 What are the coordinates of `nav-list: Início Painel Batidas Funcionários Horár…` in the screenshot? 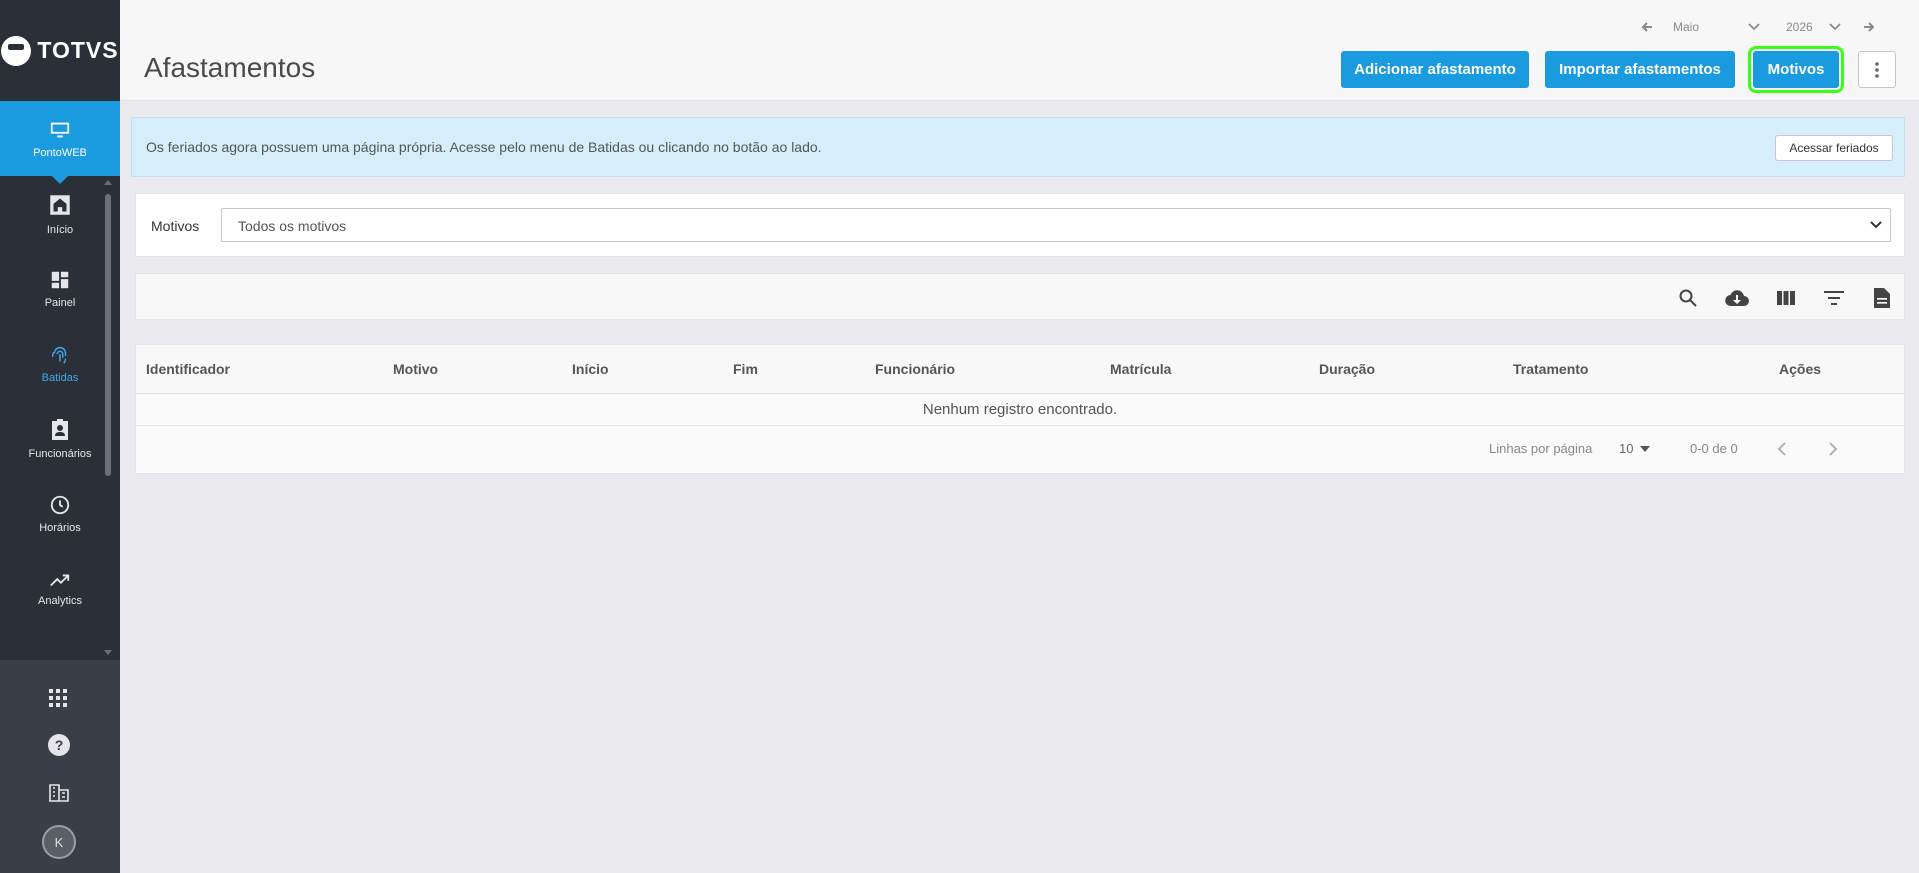 It's located at (60, 401).